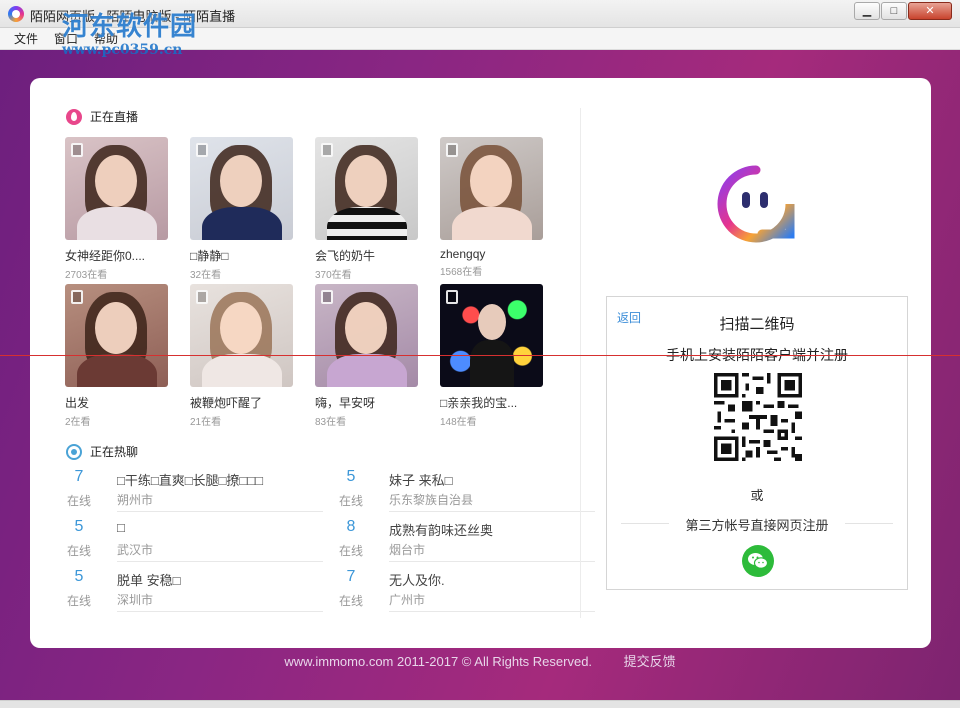  I want to click on window-title: 陌陌网页版 - 陌陌电脑版 - 陌陌直播, so click(133, 16).